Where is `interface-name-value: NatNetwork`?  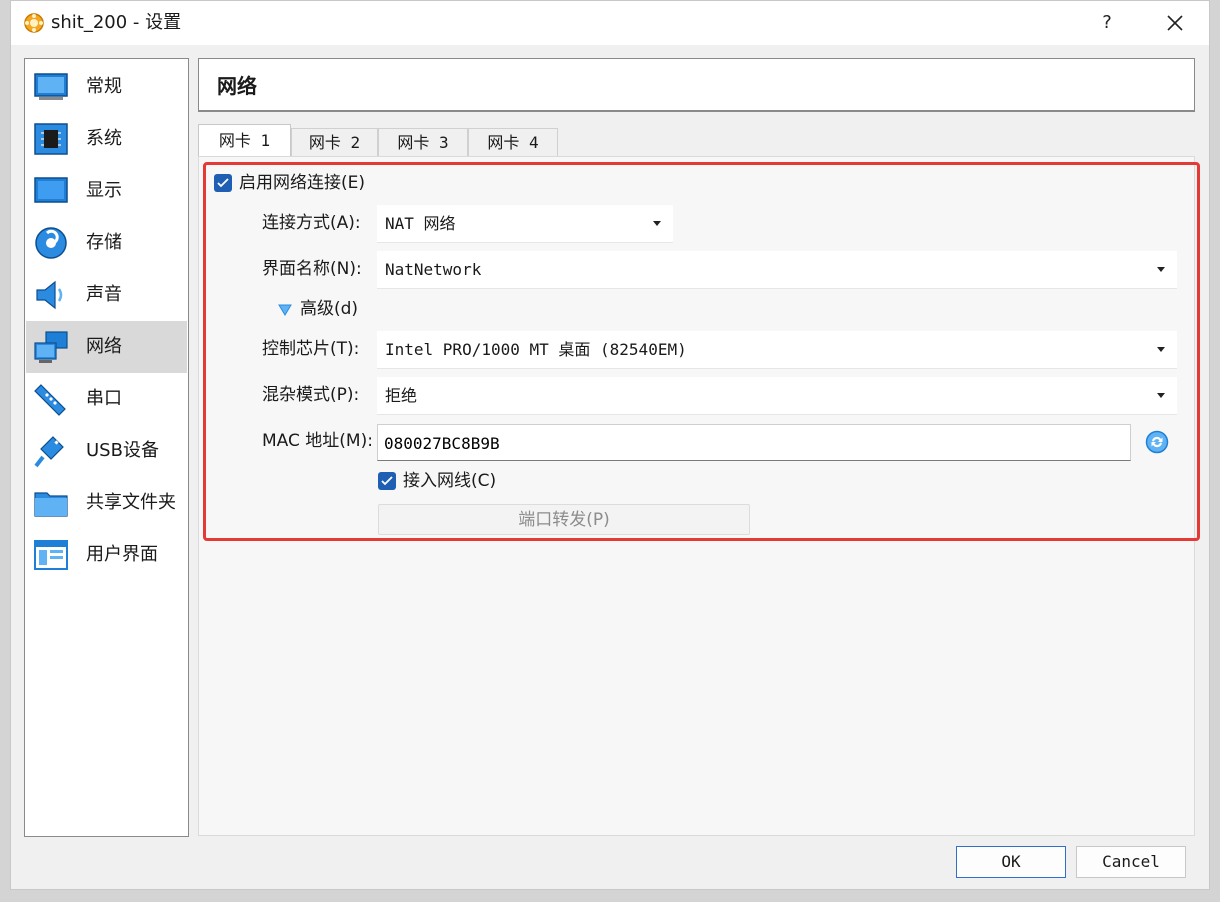 interface-name-value: NatNetwork is located at coordinates (433, 269).